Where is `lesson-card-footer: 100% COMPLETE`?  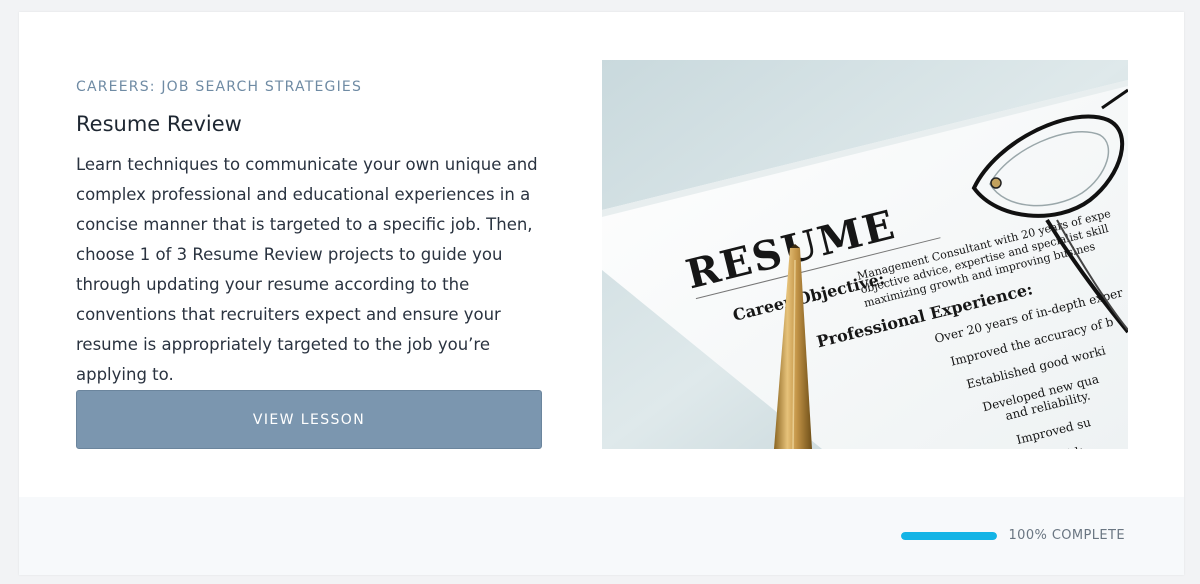 lesson-card-footer: 100% COMPLETE is located at coordinates (601, 536).